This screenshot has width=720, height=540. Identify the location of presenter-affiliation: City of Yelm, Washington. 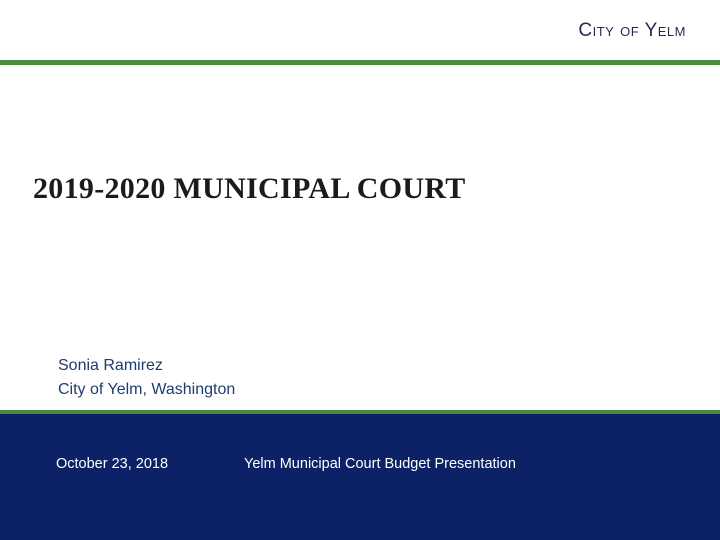
(147, 389).